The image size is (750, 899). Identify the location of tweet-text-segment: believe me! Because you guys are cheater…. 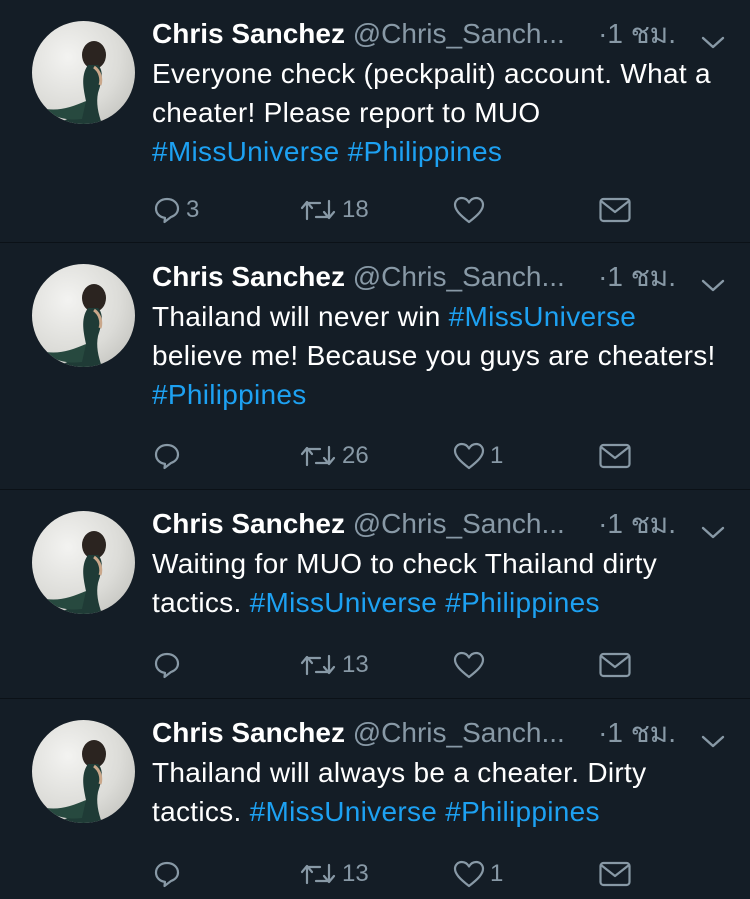
(434, 355).